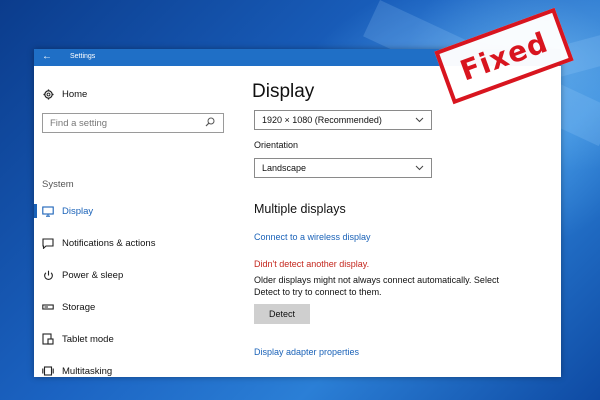  What do you see at coordinates (312, 237) in the screenshot?
I see `connect-wireless-display-link: Connect to a wireless display` at bounding box center [312, 237].